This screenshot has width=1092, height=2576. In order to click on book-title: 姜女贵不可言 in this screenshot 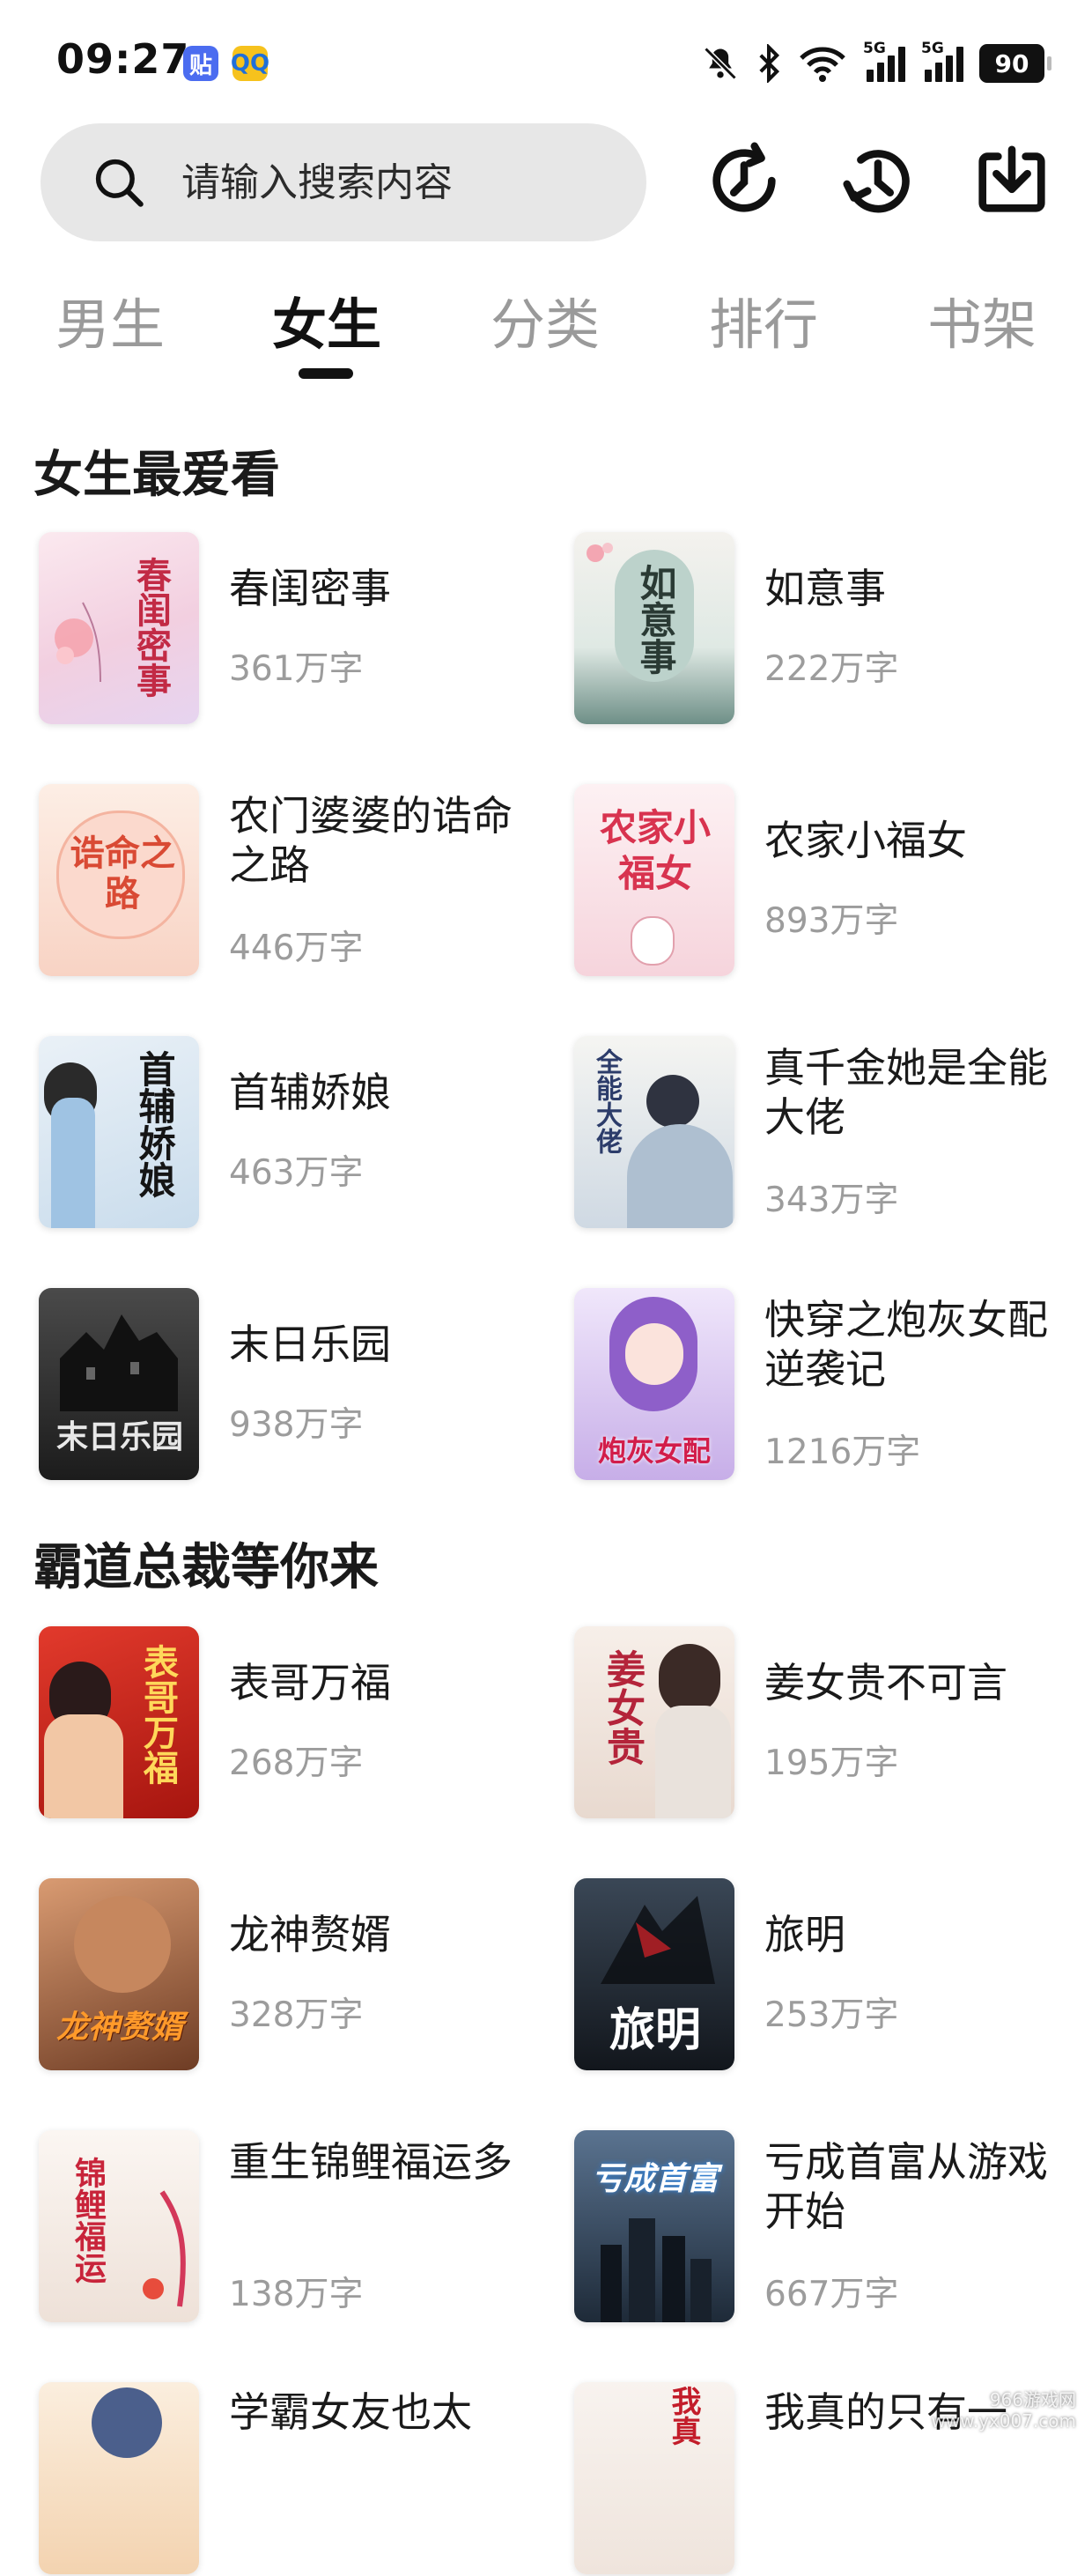, I will do `click(885, 1683)`.